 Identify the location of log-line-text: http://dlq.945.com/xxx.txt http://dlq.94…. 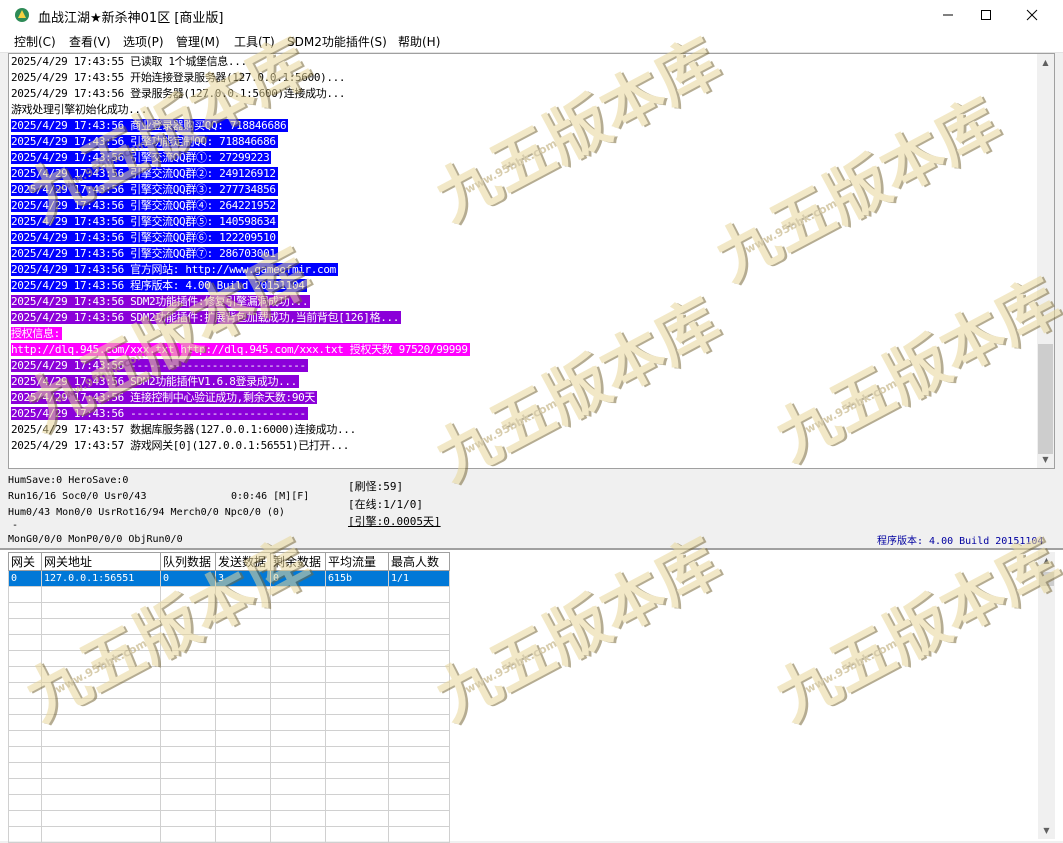
(240, 349).